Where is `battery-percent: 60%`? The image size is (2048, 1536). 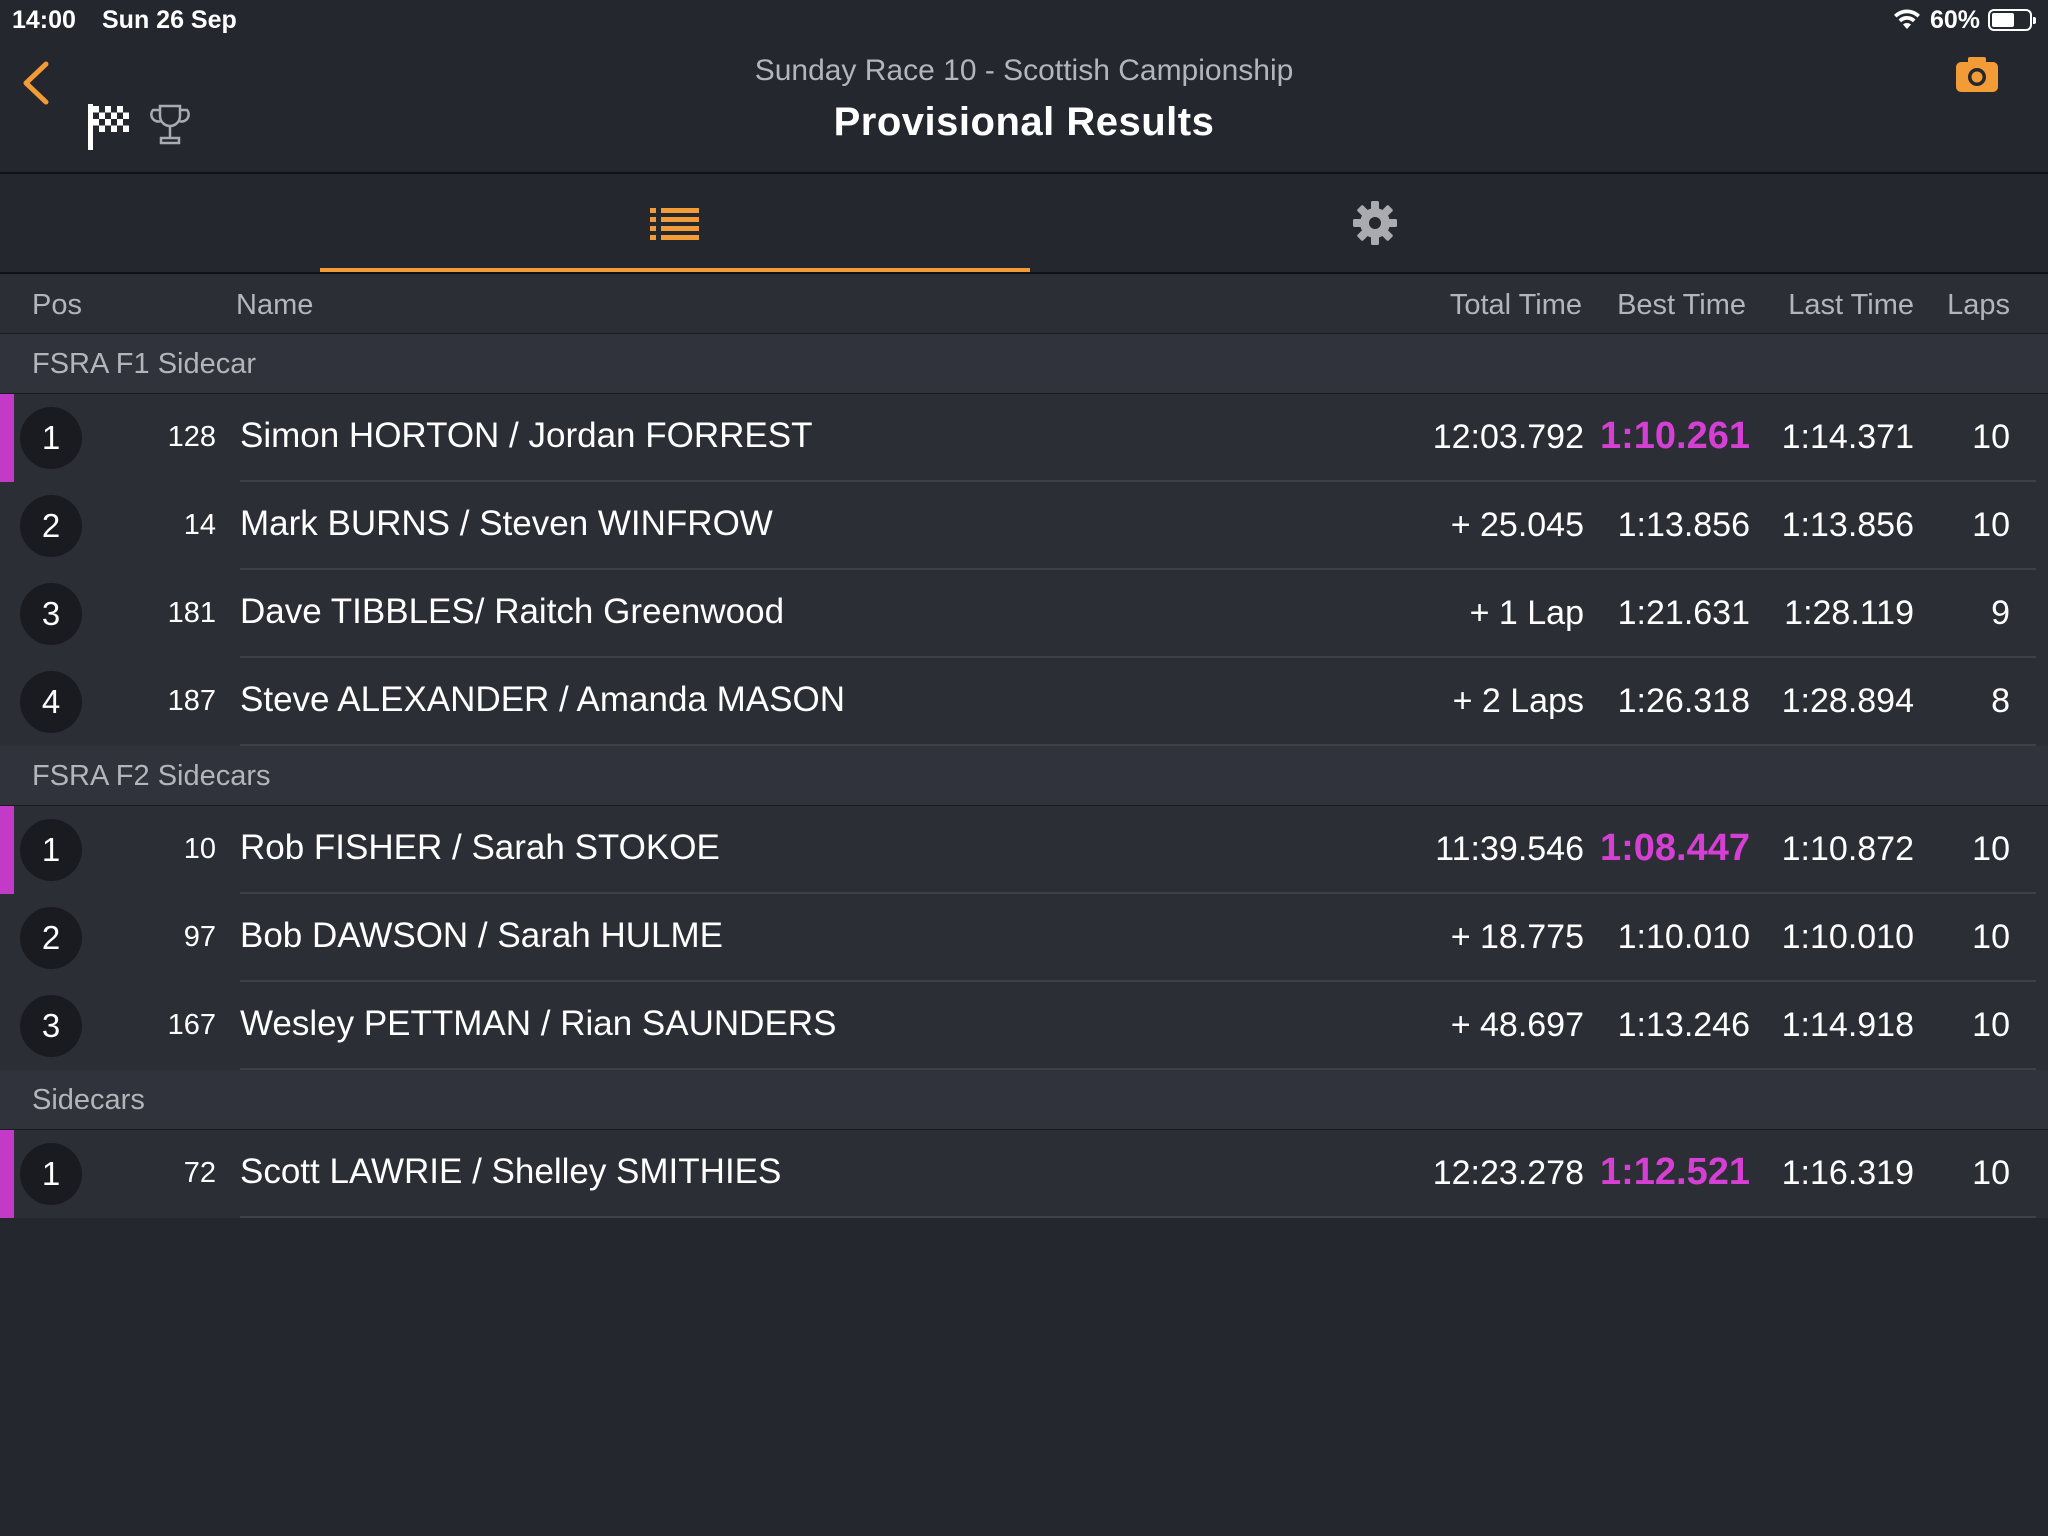
battery-percent: 60% is located at coordinates (1954, 19).